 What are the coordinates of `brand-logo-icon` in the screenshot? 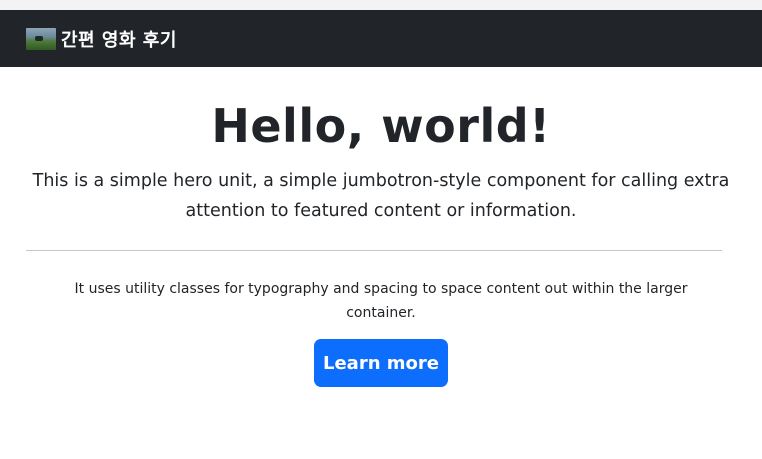 It's located at (41, 38).